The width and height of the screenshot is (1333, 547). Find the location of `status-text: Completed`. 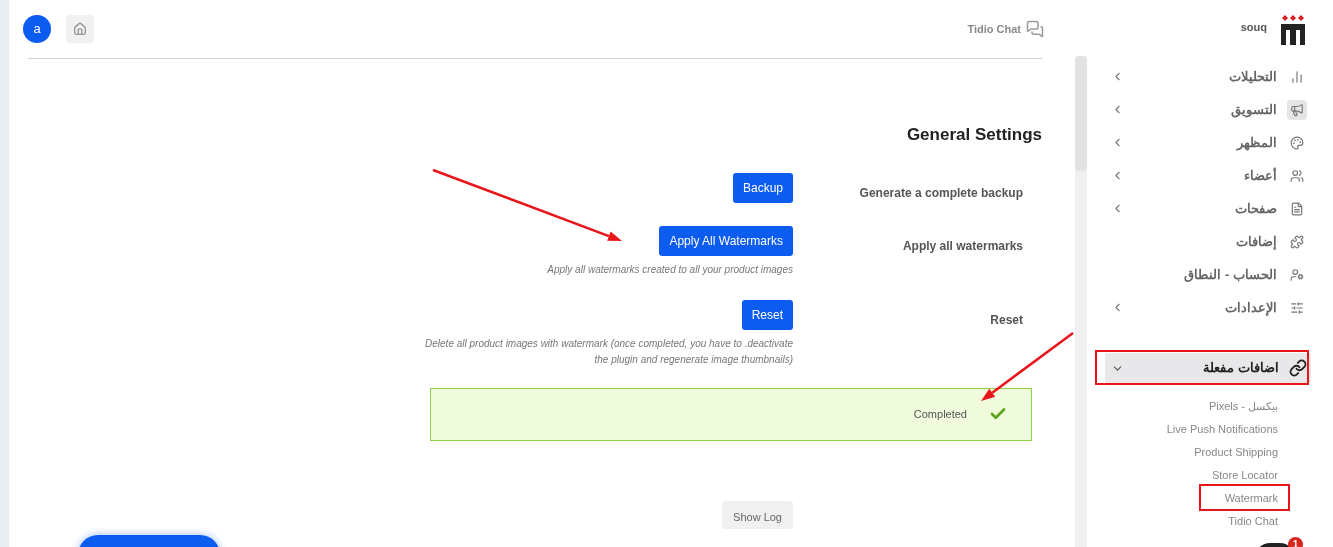

status-text: Completed is located at coordinates (940, 414).